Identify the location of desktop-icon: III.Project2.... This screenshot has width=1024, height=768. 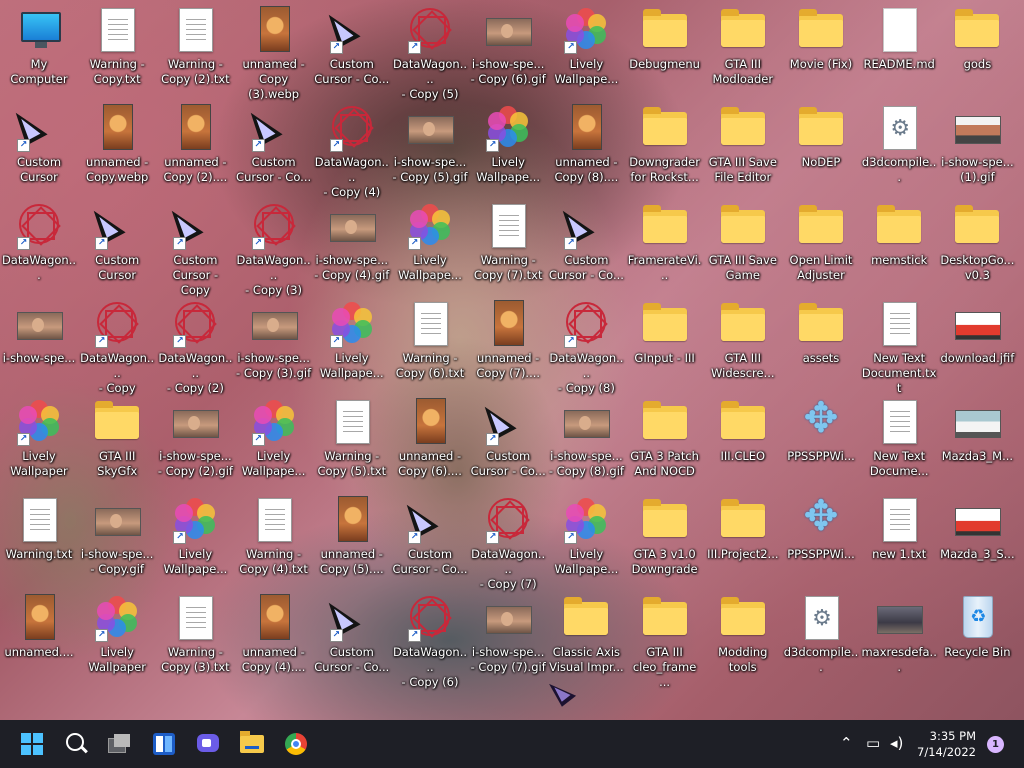
(743, 541).